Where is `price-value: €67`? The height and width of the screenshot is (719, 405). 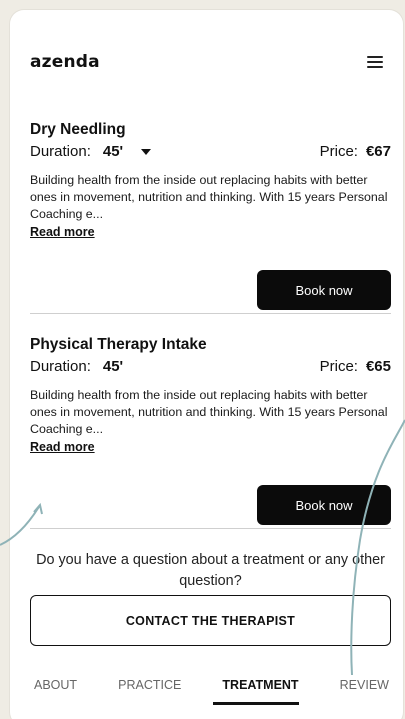
price-value: €67 is located at coordinates (378, 151).